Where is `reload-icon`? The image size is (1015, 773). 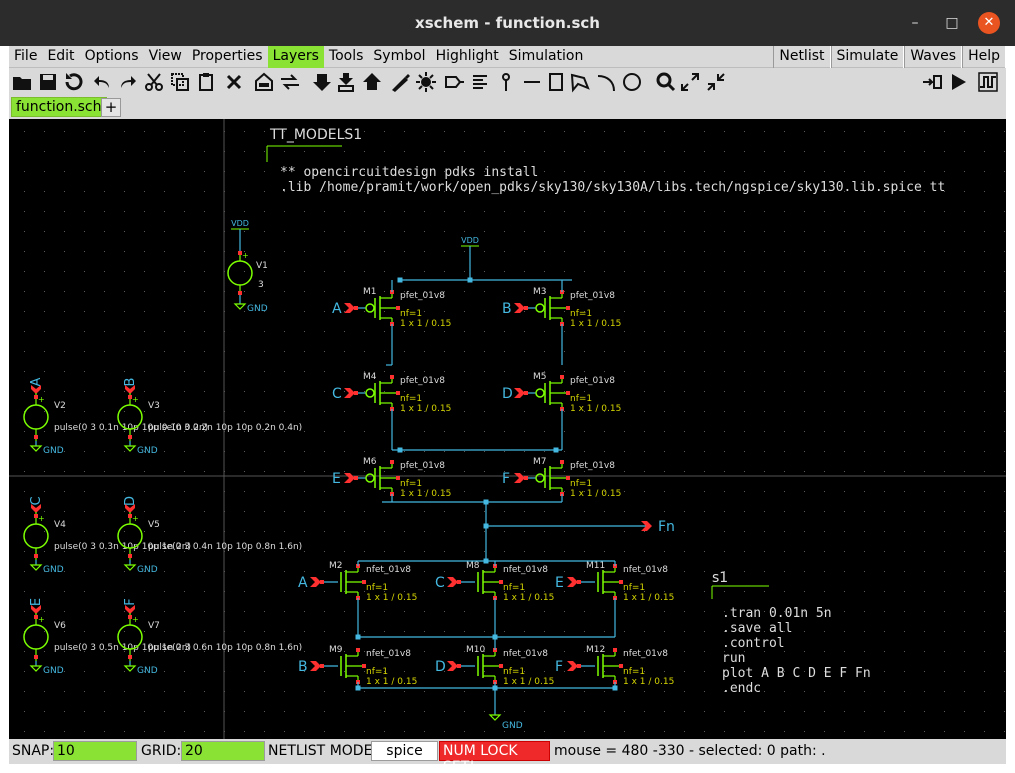 reload-icon is located at coordinates (74, 82).